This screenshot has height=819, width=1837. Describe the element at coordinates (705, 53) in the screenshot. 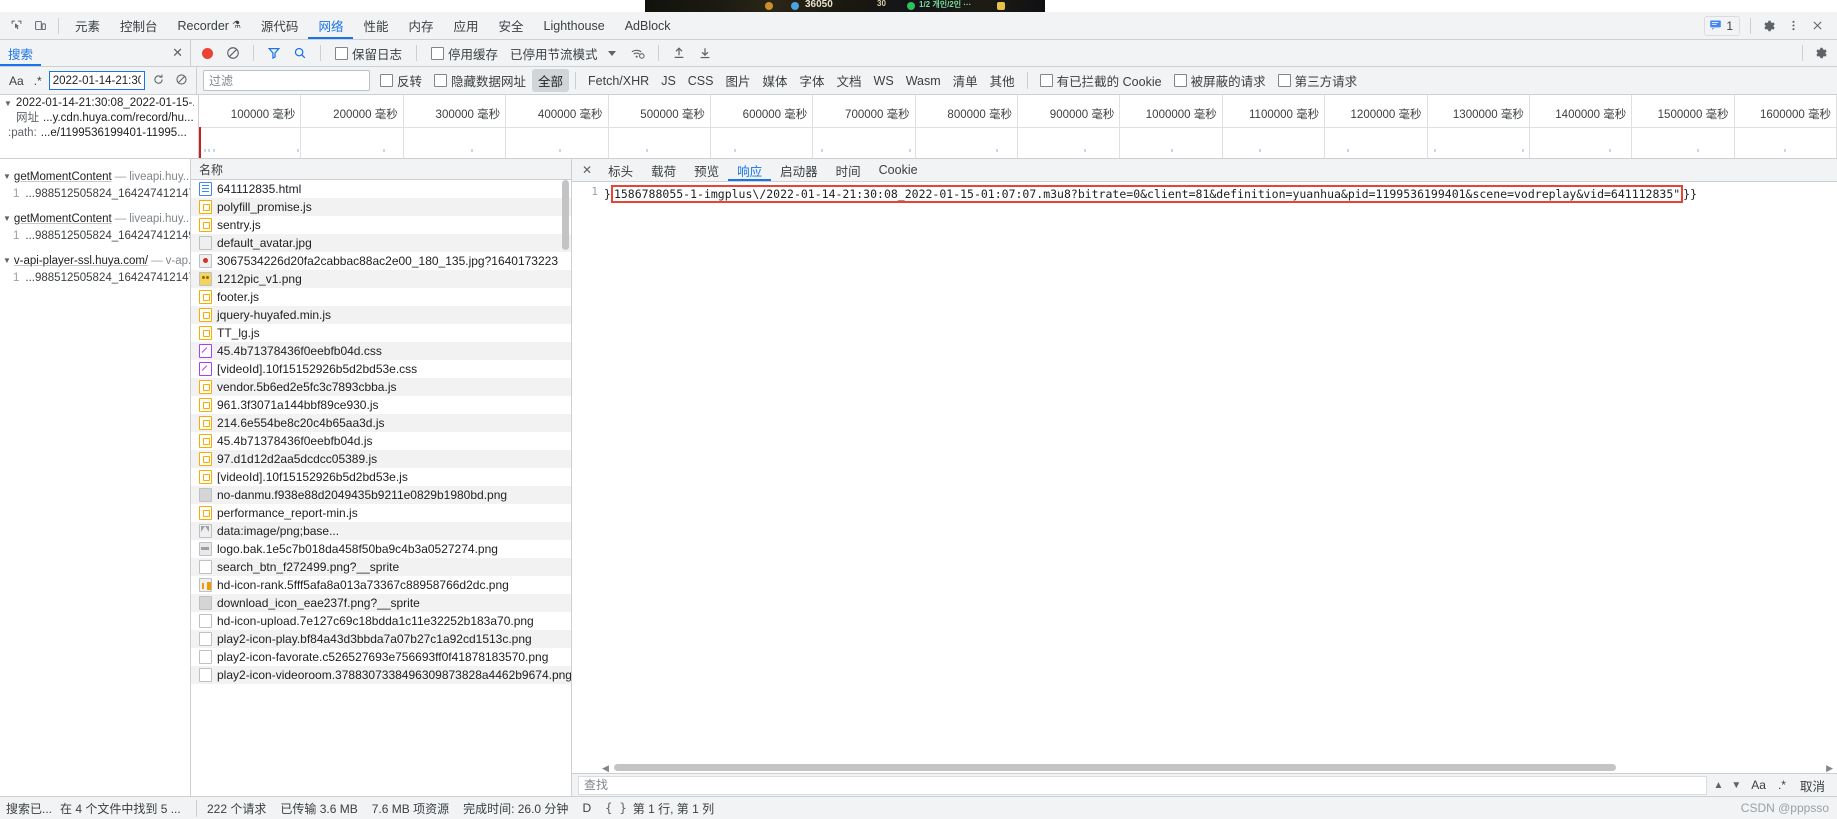

I see `export-har-icon` at that location.